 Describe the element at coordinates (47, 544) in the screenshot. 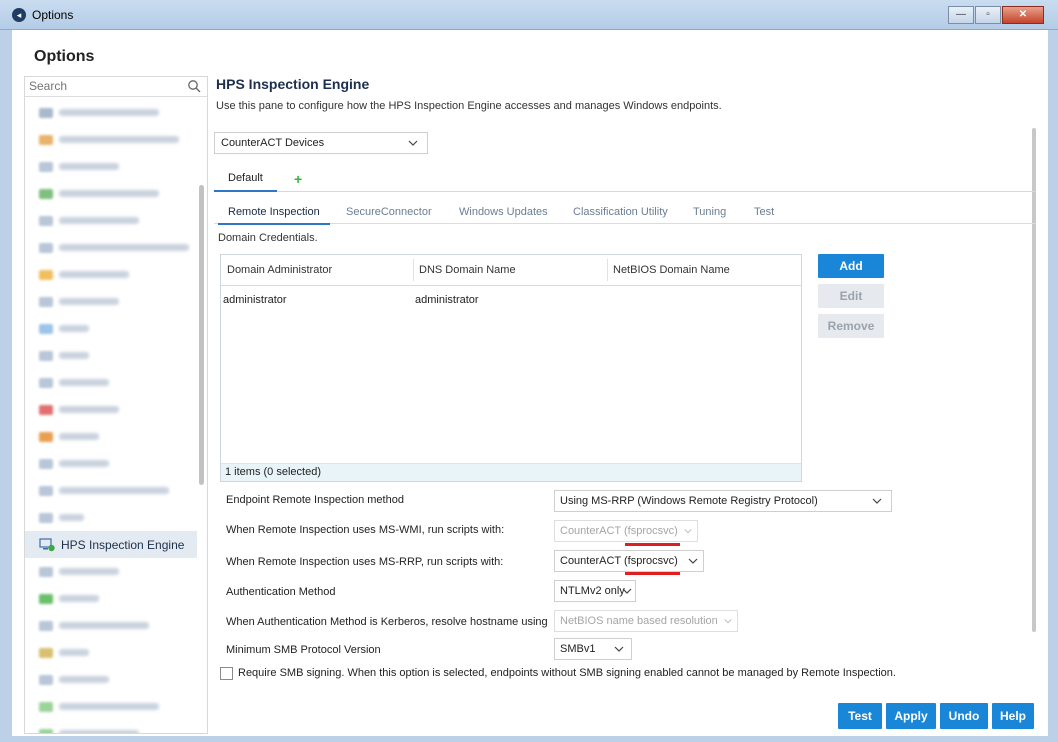

I see `computer-shield-icon` at that location.